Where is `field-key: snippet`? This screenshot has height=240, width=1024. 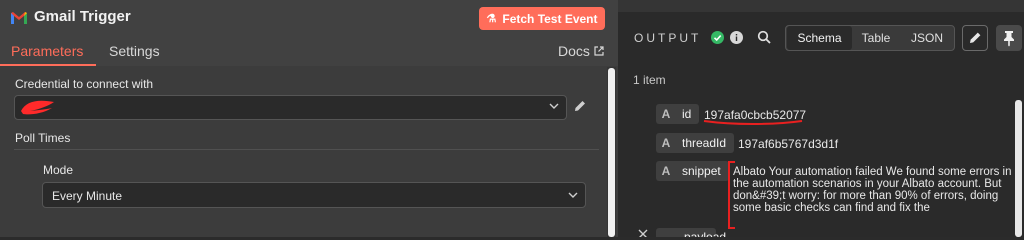
field-key: snippet is located at coordinates (701, 171).